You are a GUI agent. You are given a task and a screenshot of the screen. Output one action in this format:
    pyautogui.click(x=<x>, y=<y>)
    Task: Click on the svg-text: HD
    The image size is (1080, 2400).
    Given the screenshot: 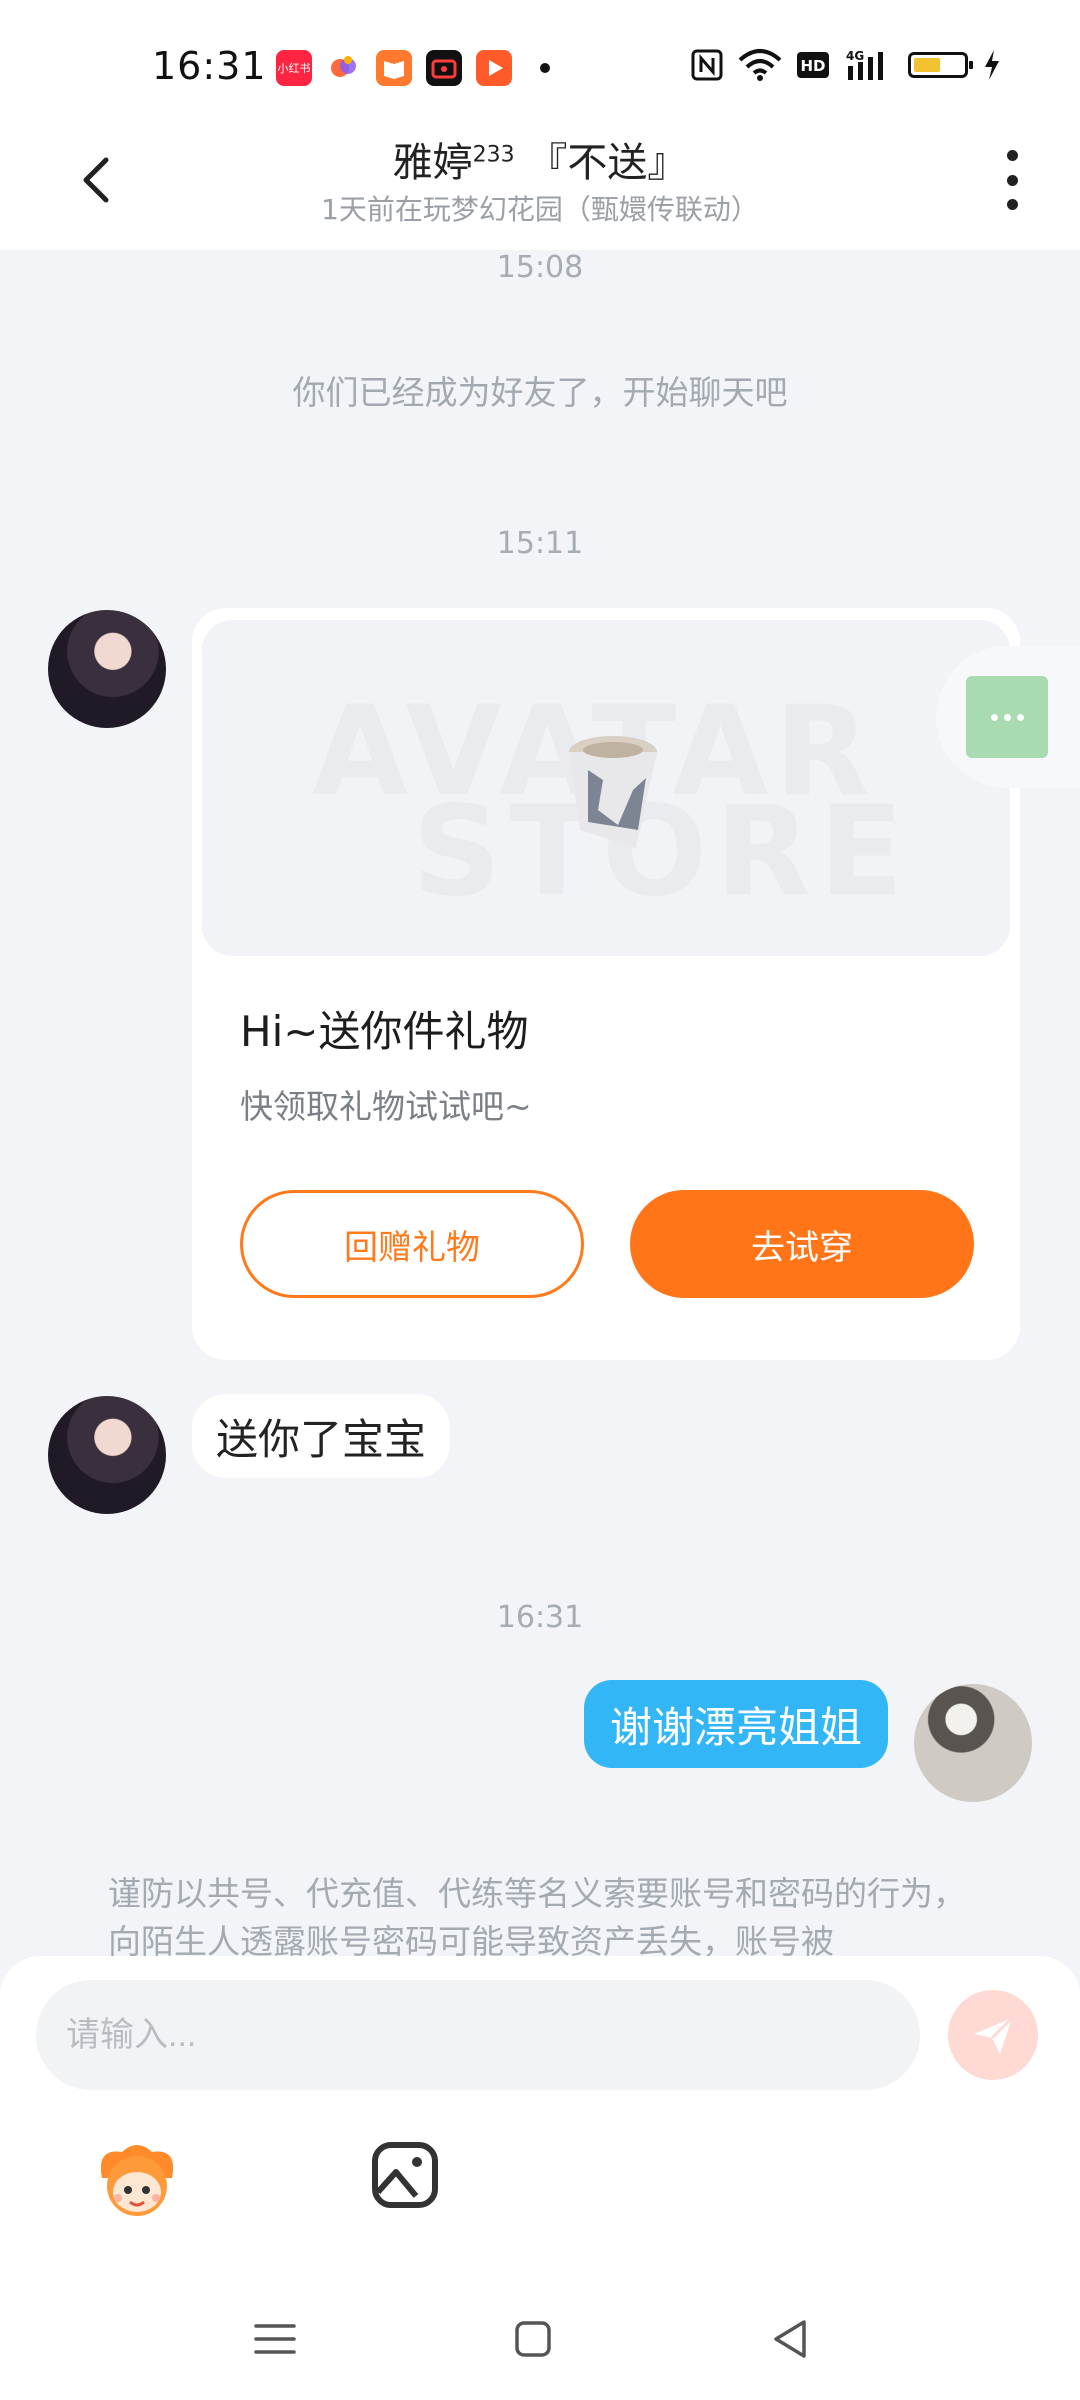 What is the action you would take?
    pyautogui.click(x=812, y=66)
    